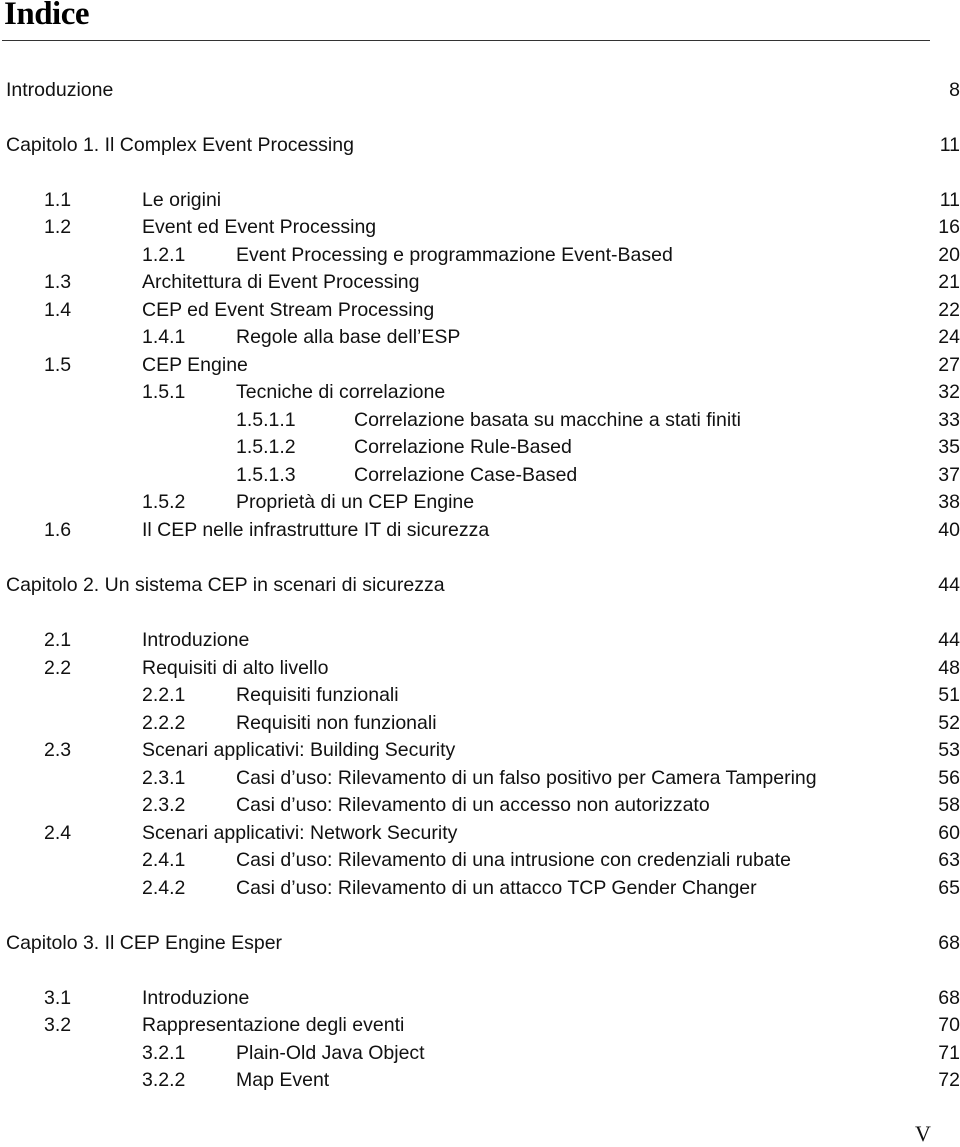 The width and height of the screenshot is (960, 1147). What do you see at coordinates (949, 1053) in the screenshot?
I see `toc-entry-page: 71` at bounding box center [949, 1053].